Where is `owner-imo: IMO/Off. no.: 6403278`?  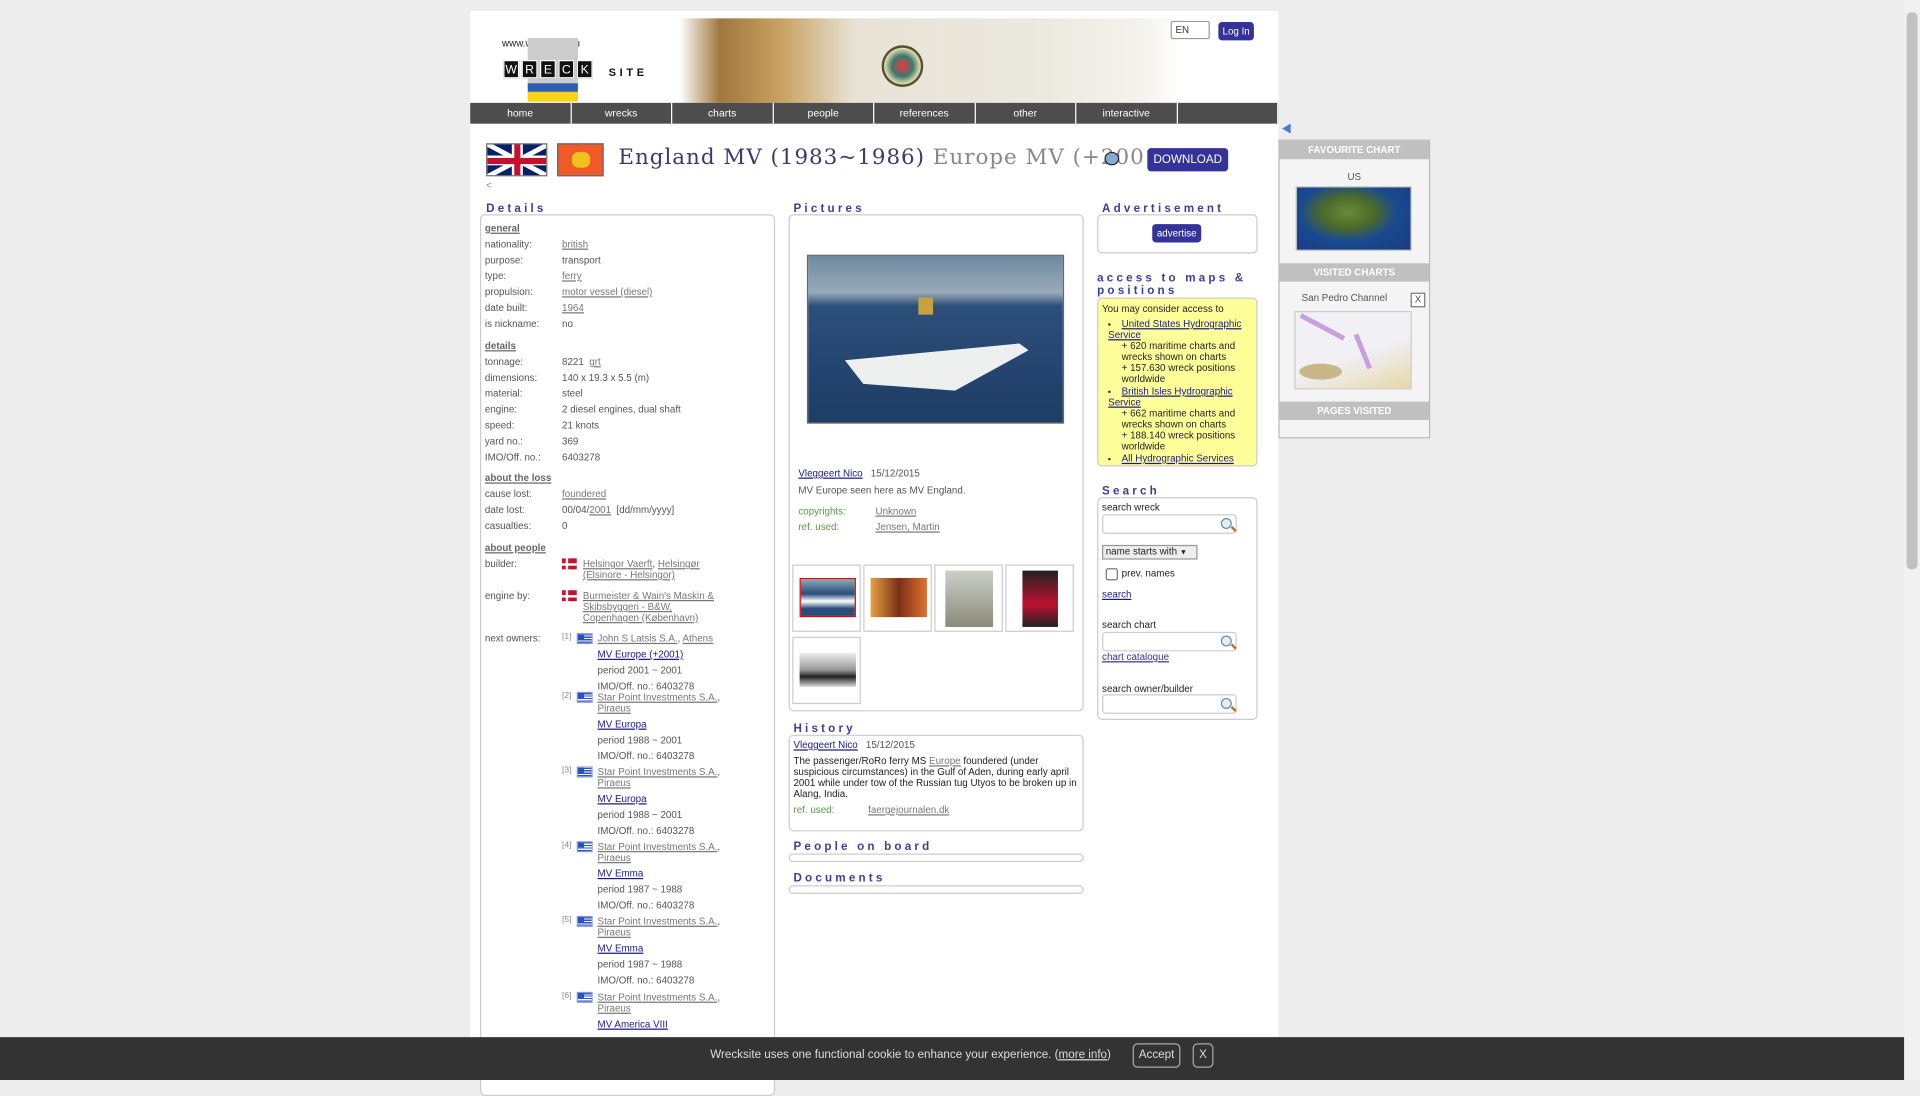
owner-imo: IMO/Off. no.: 6403278 is located at coordinates (646, 756).